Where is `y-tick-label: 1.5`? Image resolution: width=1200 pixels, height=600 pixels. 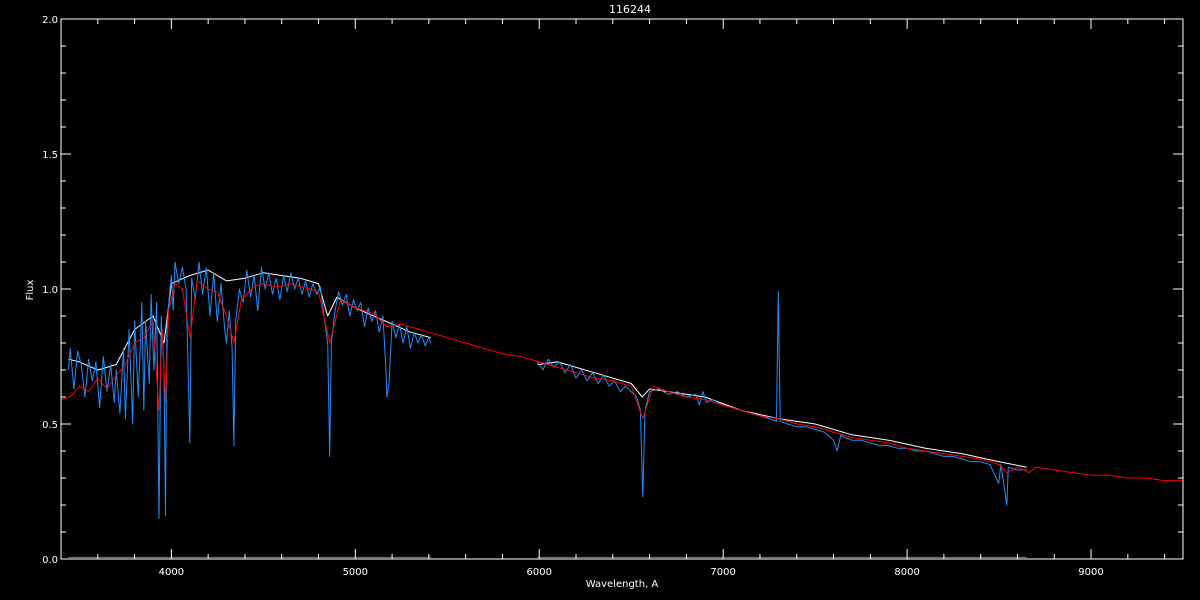
y-tick-label: 1.5 is located at coordinates (50, 155).